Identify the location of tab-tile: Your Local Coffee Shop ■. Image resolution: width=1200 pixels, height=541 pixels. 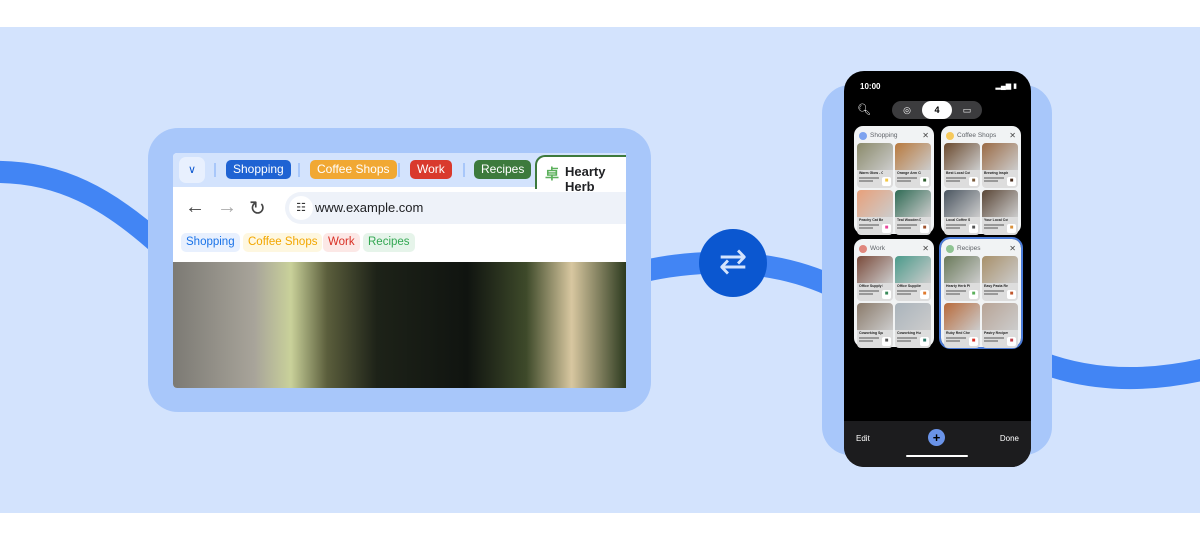
(1000, 212).